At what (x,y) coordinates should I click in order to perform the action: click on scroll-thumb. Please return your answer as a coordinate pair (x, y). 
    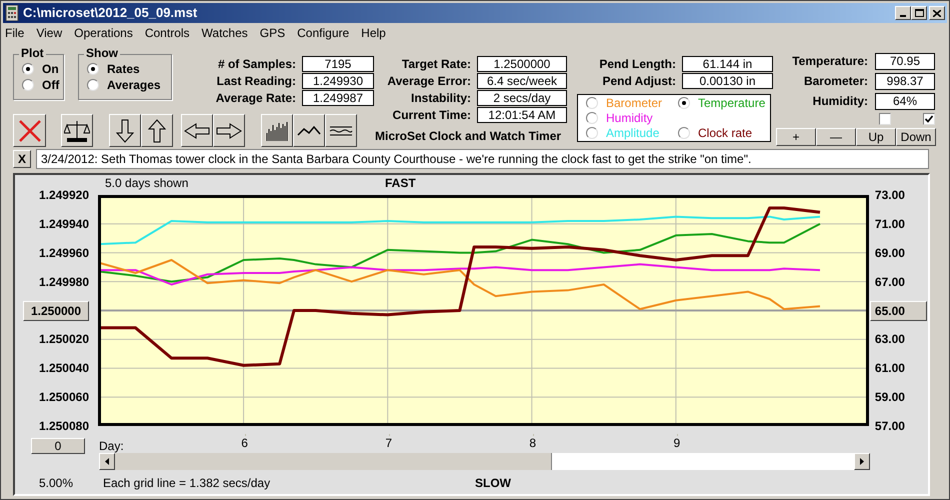
    Looking at the image, I should click on (333, 461).